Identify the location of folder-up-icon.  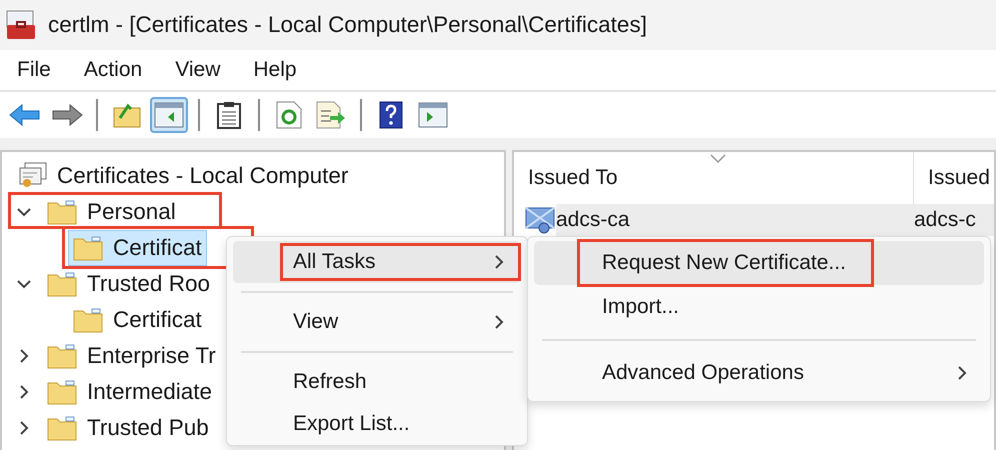
(127, 115).